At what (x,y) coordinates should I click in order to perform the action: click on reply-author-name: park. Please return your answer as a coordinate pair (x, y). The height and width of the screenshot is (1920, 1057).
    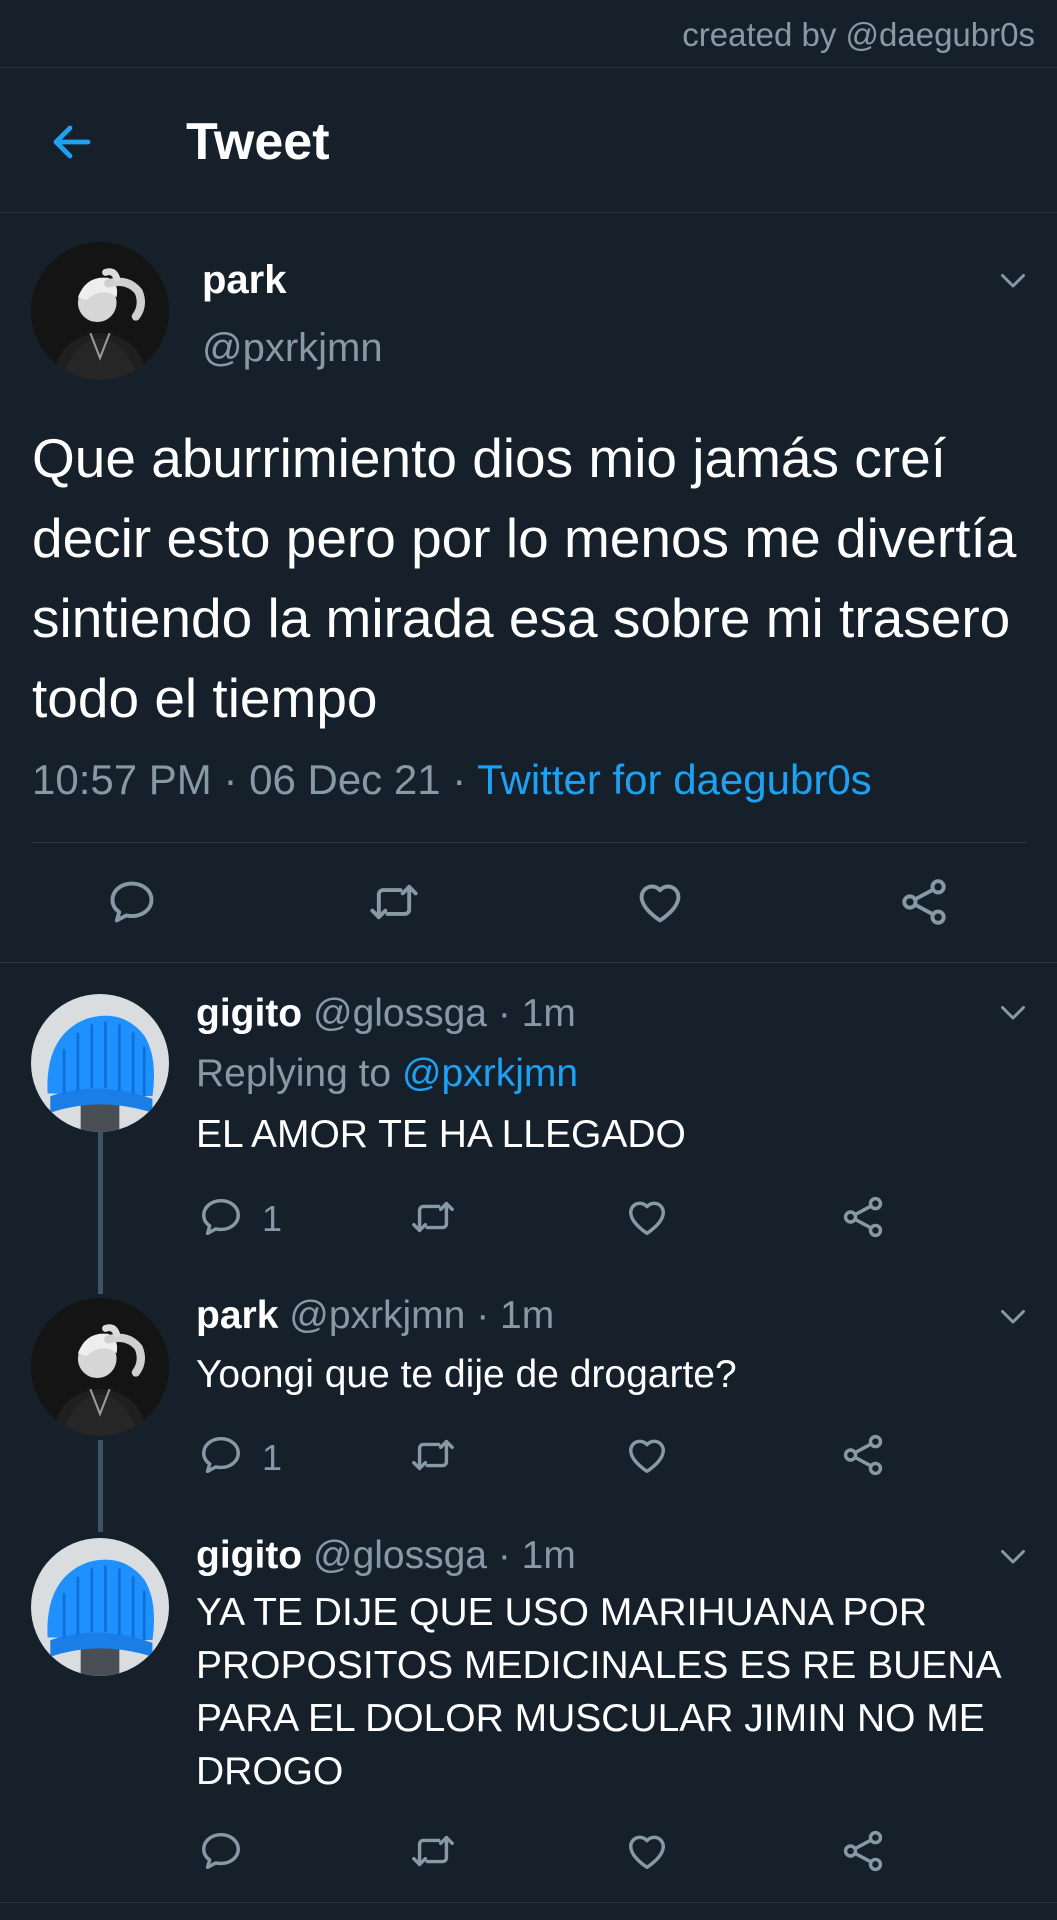
    Looking at the image, I should click on (237, 1315).